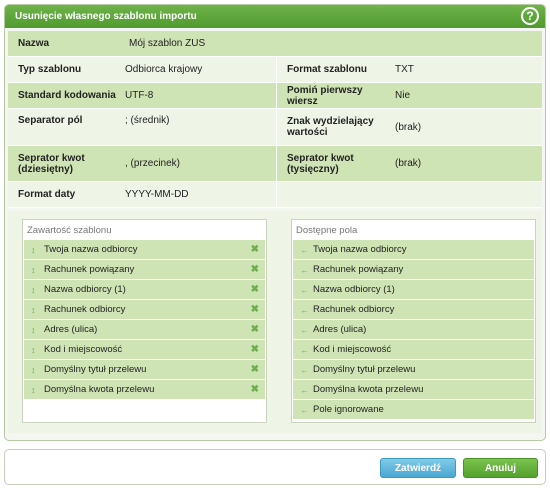 Image resolution: width=550 pixels, height=493 pixels. I want to click on quote-char-value: (brak), so click(408, 127).